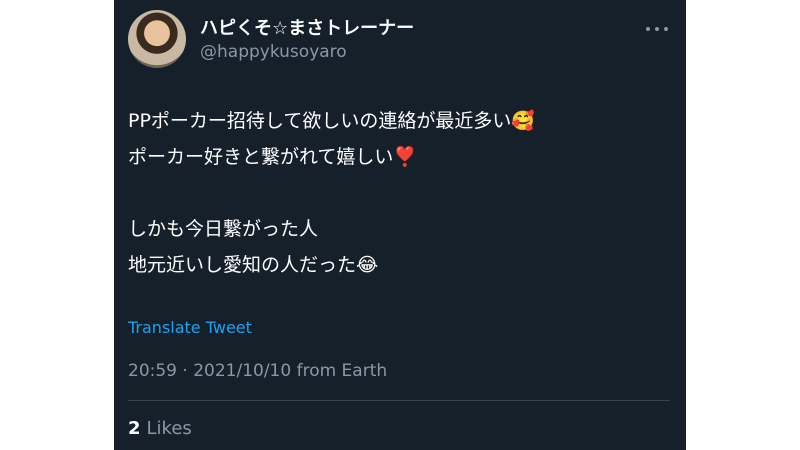 This screenshot has height=450, width=800. Describe the element at coordinates (273, 157) in the screenshot. I see `tweet-line: ポーカー好きと繋がれて嬉しい❣️` at that location.